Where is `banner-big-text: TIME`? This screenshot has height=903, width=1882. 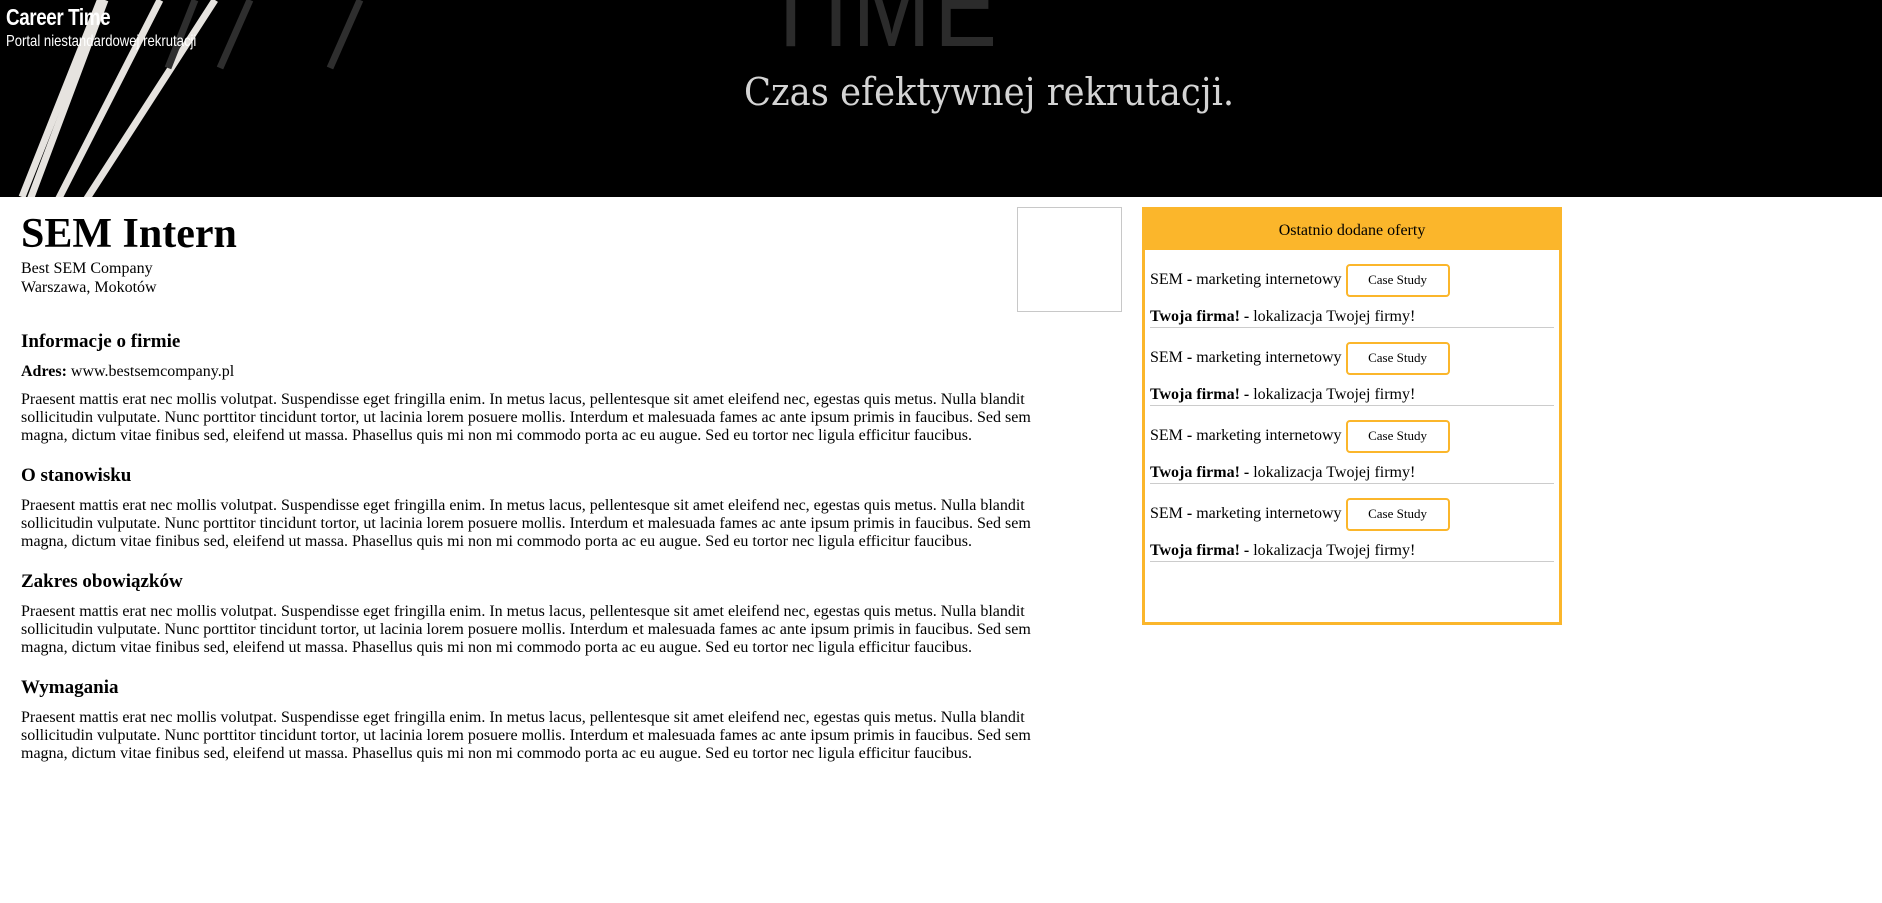
banner-big-text: TIME is located at coordinates (881, 36).